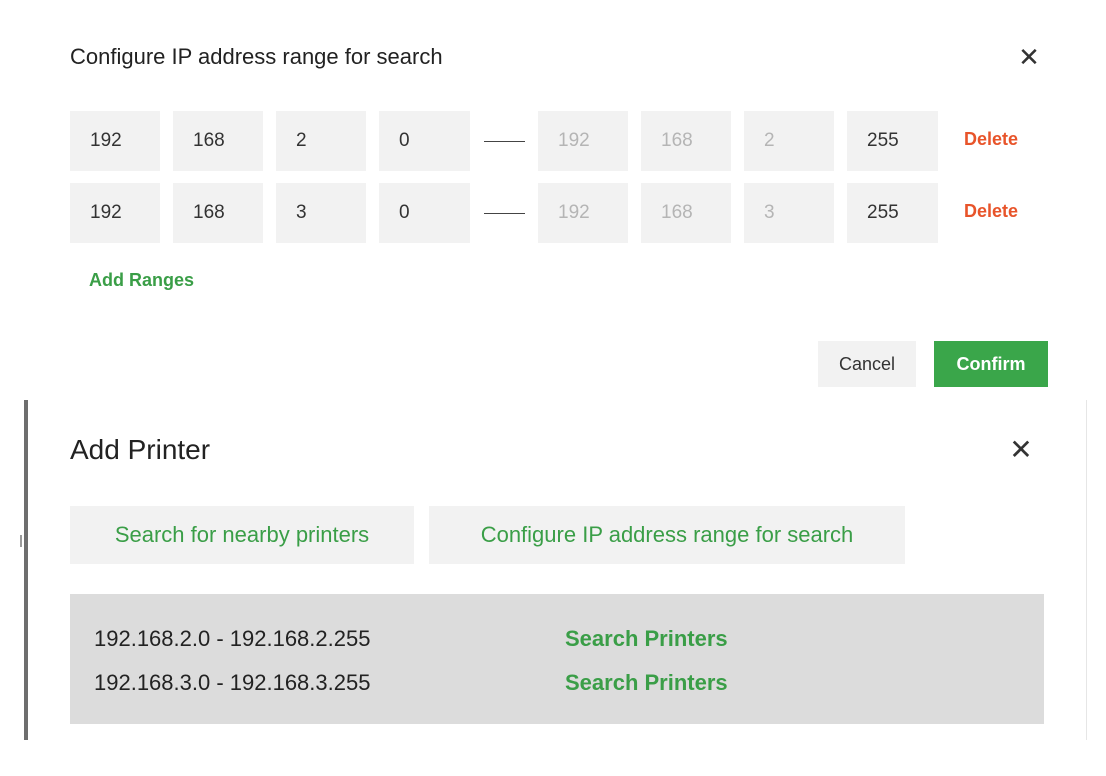 Image resolution: width=1106 pixels, height=776 pixels. Describe the element at coordinates (141, 280) in the screenshot. I see `add-ranges-link: Add Ranges` at that location.